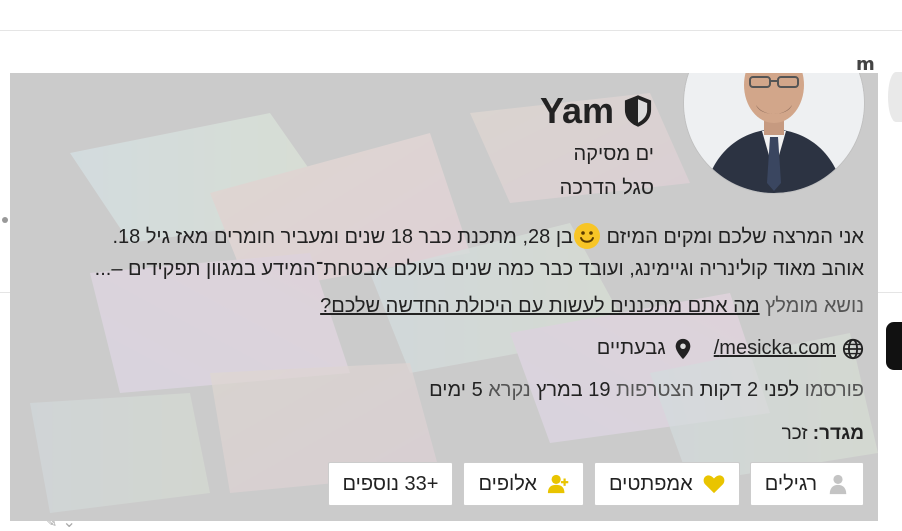  I want to click on badge-more-label: +33 נוספים, so click(390, 483).